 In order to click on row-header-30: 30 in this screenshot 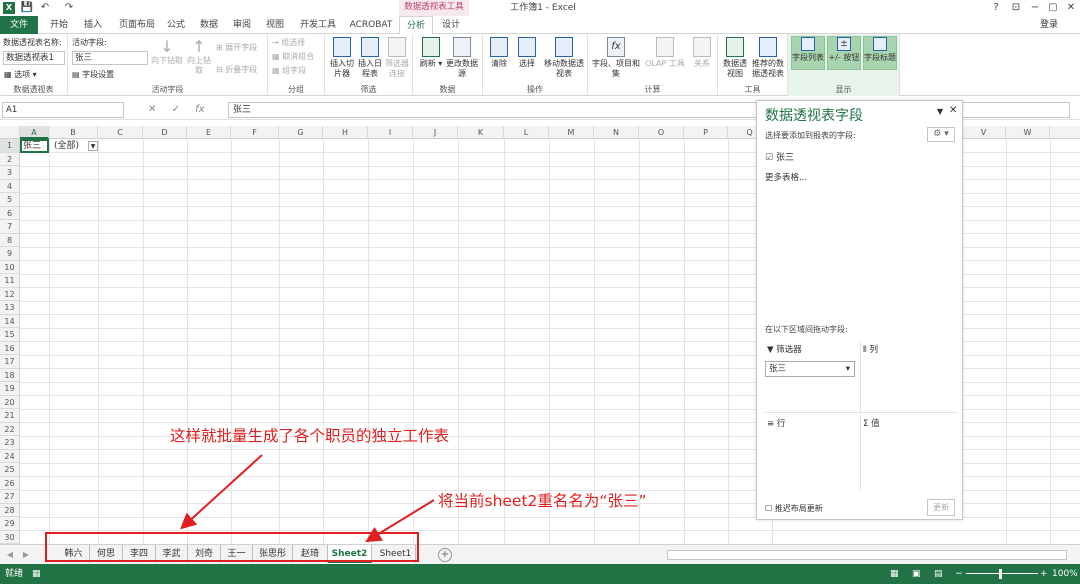, I will do `click(10, 537)`.